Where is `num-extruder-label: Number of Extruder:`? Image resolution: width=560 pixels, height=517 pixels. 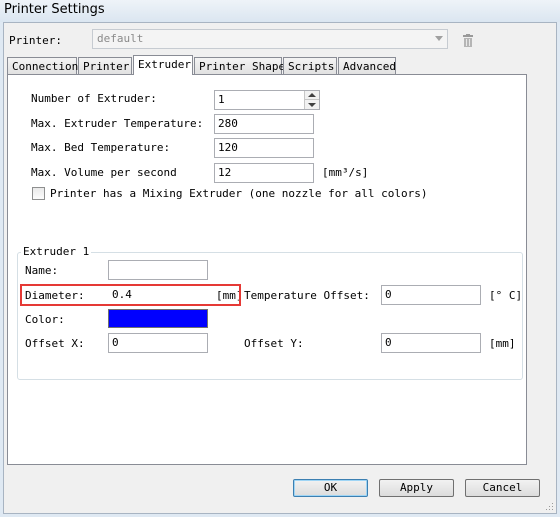
num-extruder-label: Number of Extruder: is located at coordinates (94, 98).